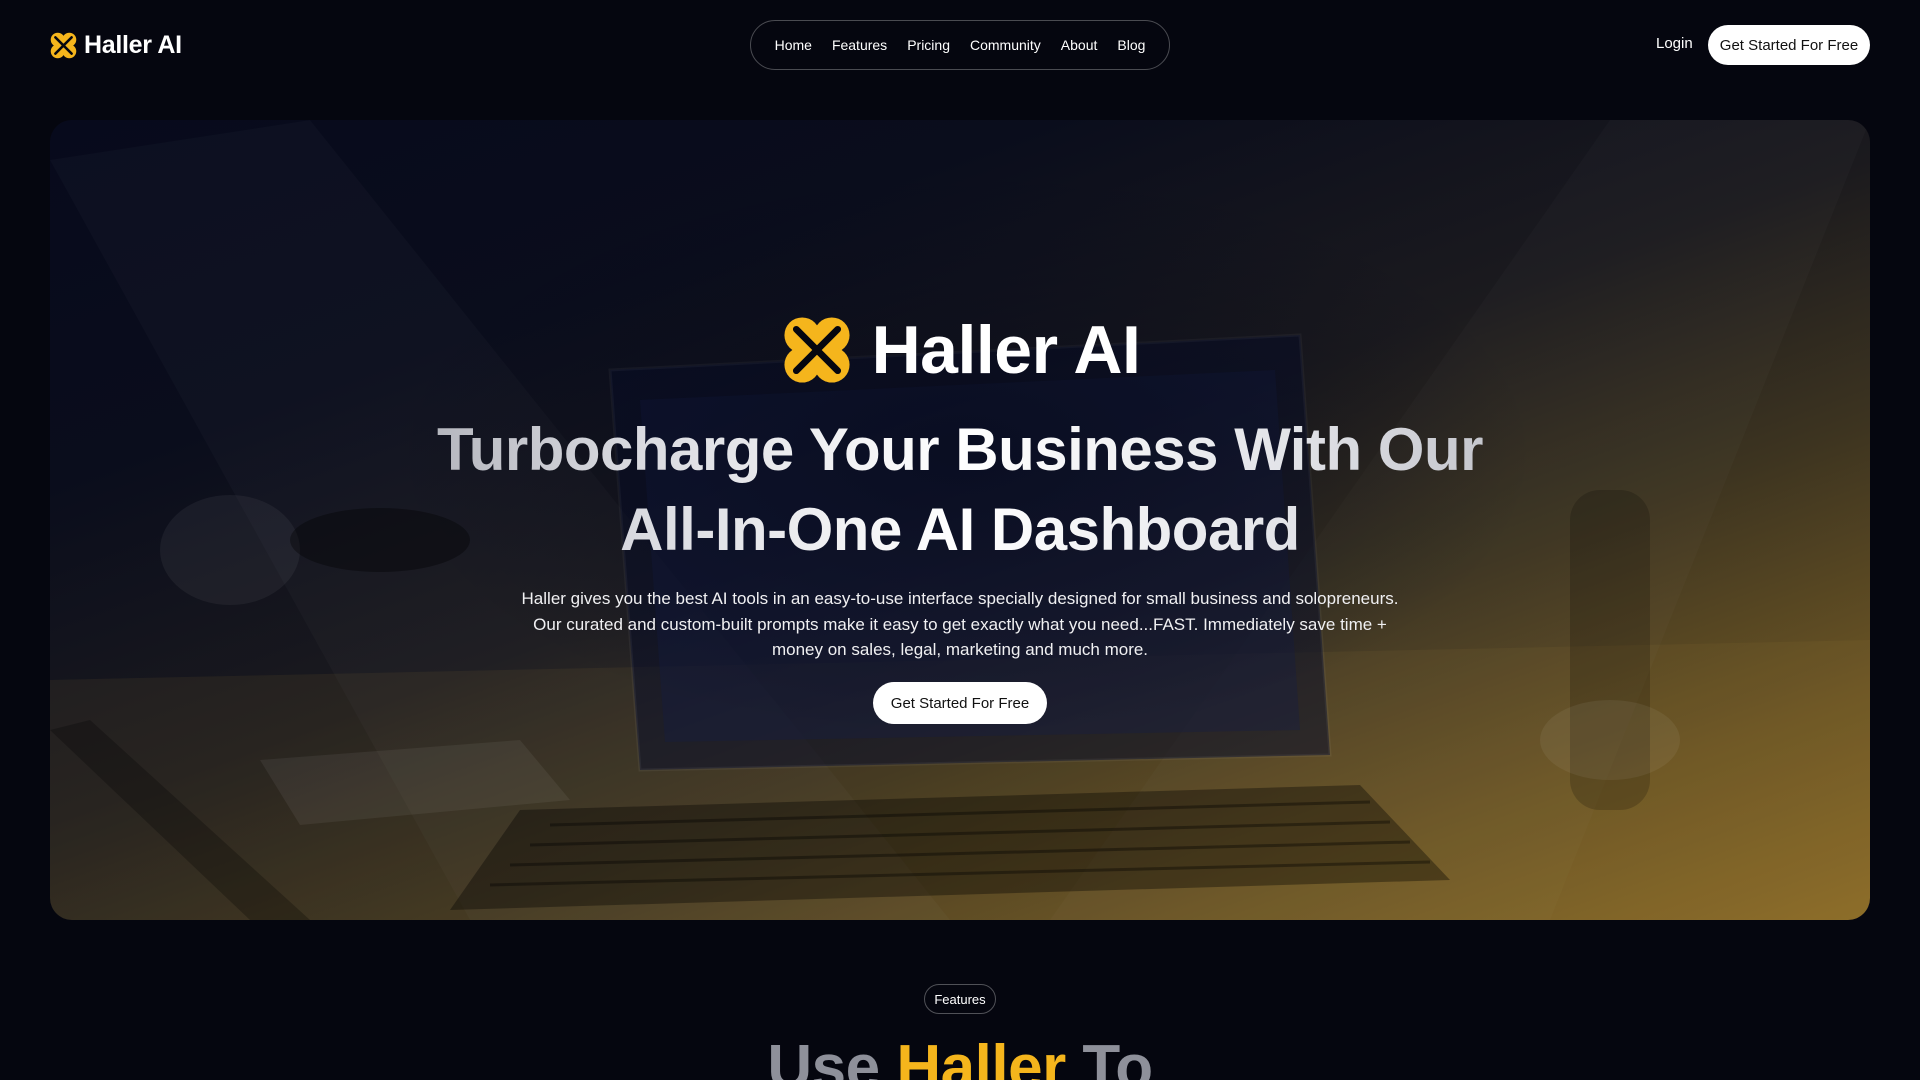  I want to click on hero-brand: Haller AI, so click(960, 350).